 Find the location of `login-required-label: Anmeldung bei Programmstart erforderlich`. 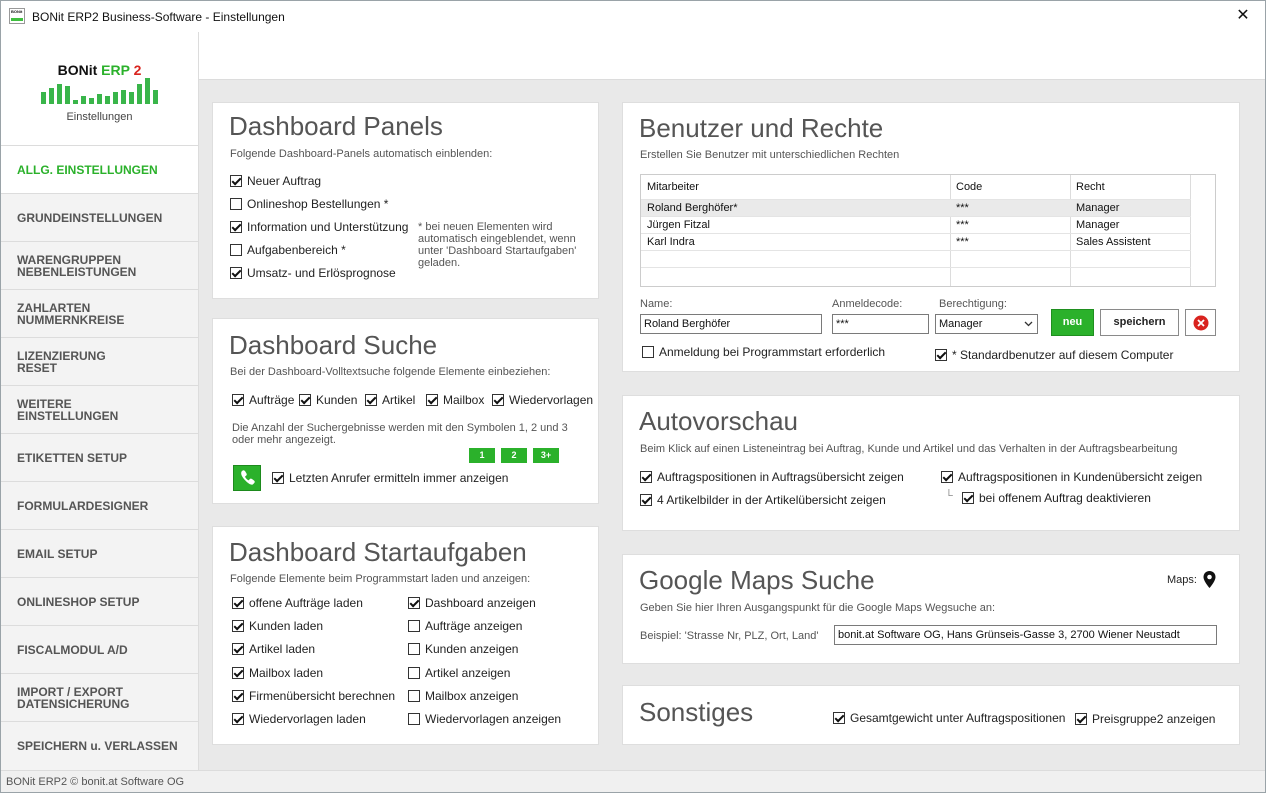

login-required-label: Anmeldung bei Programmstart erforderlich is located at coordinates (772, 352).